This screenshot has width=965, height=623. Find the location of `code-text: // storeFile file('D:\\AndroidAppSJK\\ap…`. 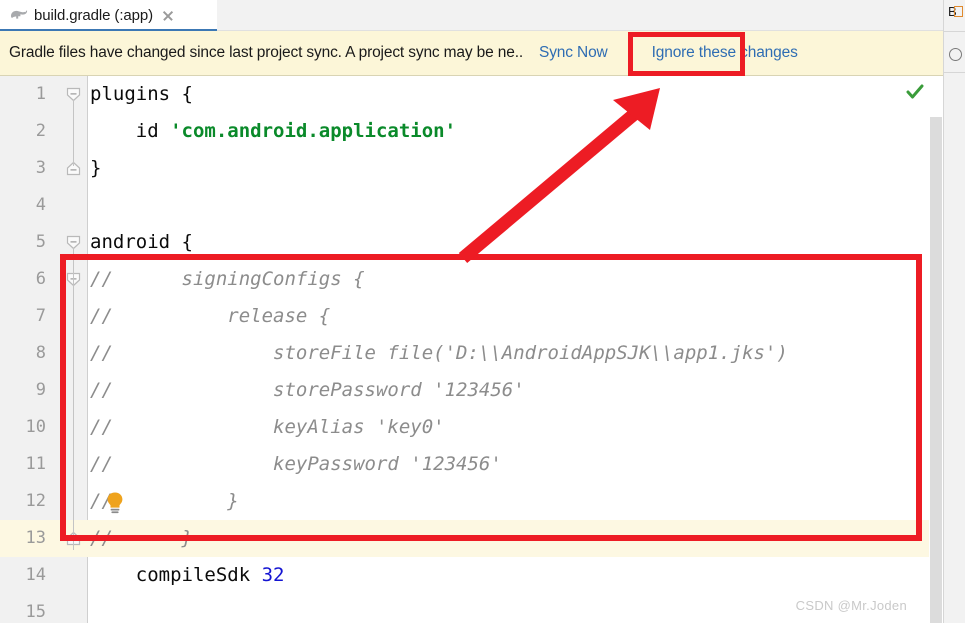

code-text: // storeFile file('D:\\AndroidAppSJK\\ap… is located at coordinates (439, 353).